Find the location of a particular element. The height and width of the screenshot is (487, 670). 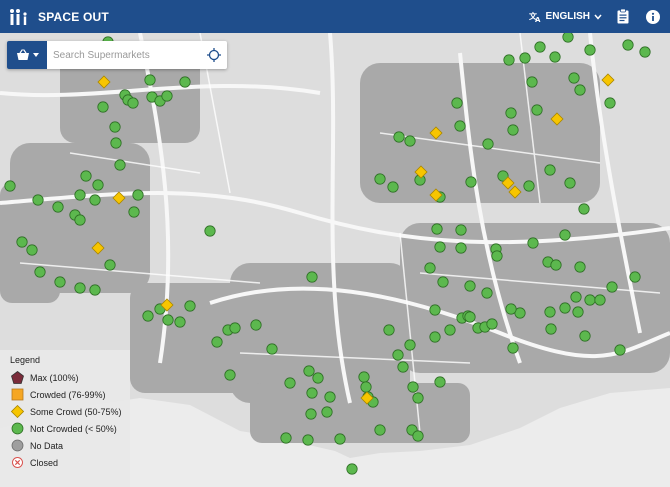

locate-button is located at coordinates (214, 55).